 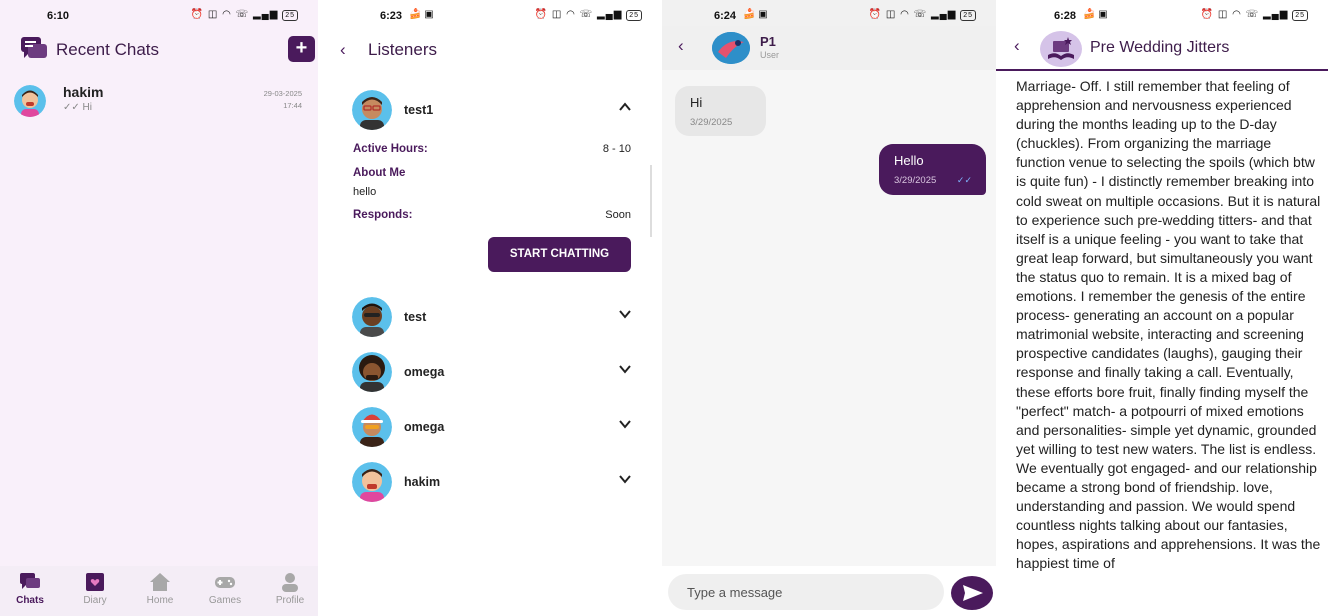 What do you see at coordinates (383, 215) in the screenshot?
I see `responds-label: Responds:` at bounding box center [383, 215].